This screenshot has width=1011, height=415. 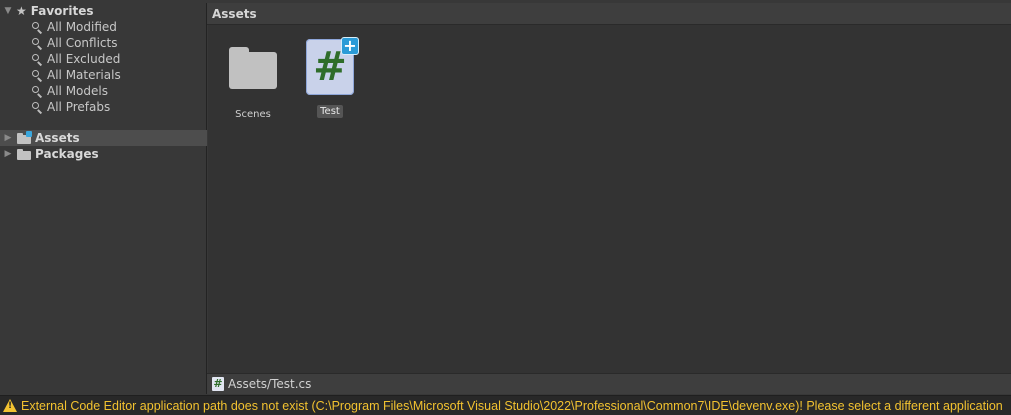 I want to click on csharp-file-icon: #, so click(x=218, y=384).